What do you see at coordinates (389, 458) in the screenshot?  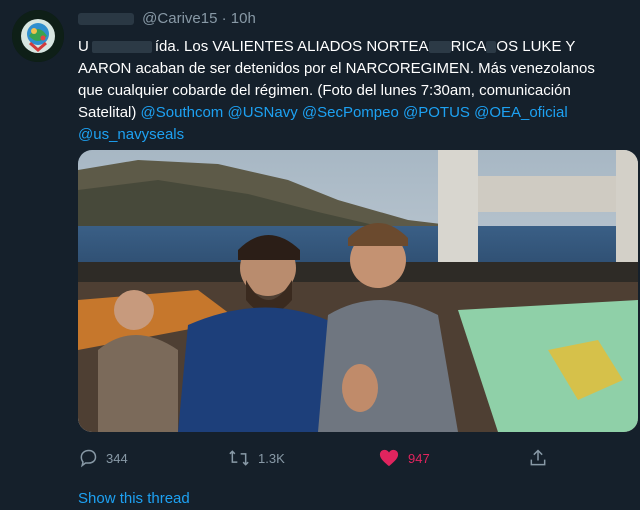 I see `heart-icon` at bounding box center [389, 458].